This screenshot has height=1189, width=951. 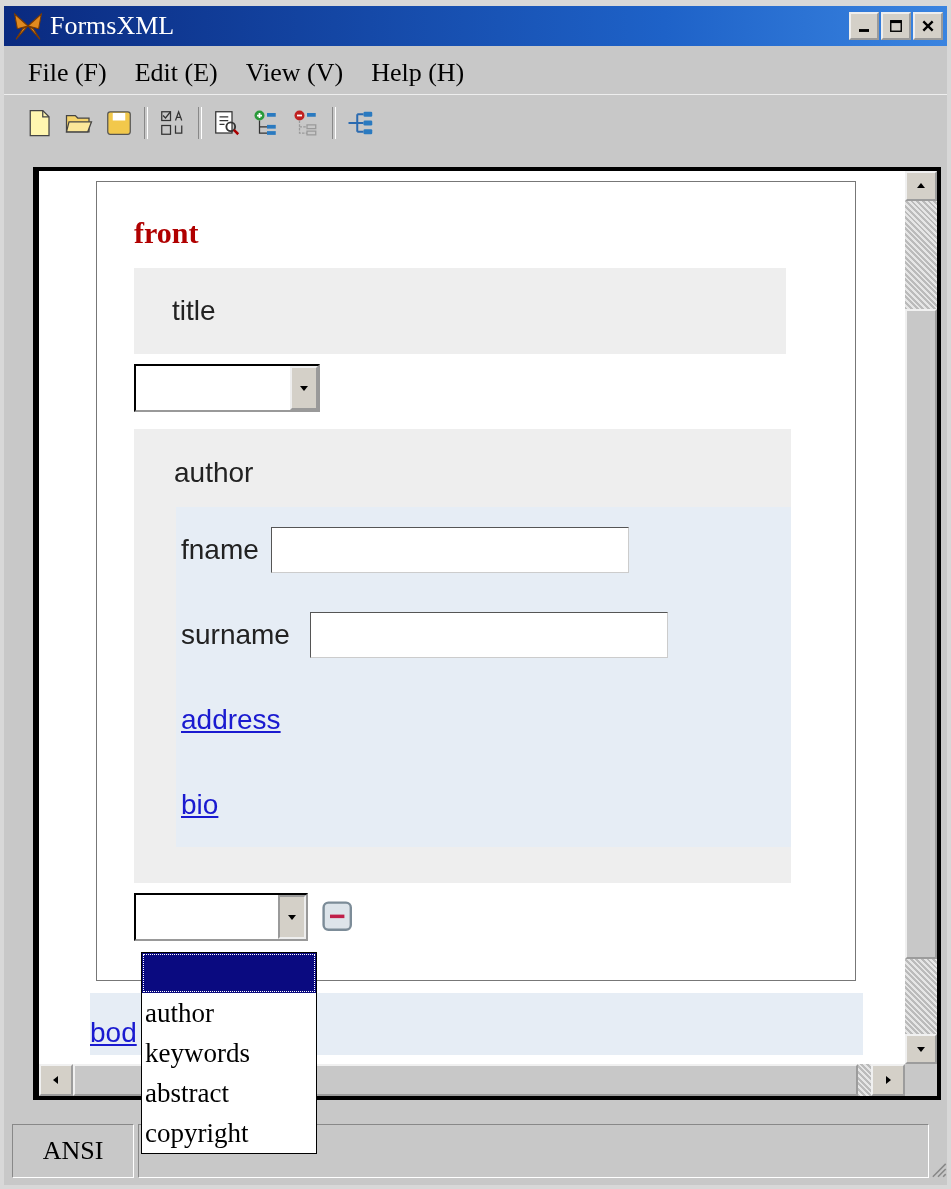 What do you see at coordinates (220, 549) in the screenshot?
I see `field-label: fname` at bounding box center [220, 549].